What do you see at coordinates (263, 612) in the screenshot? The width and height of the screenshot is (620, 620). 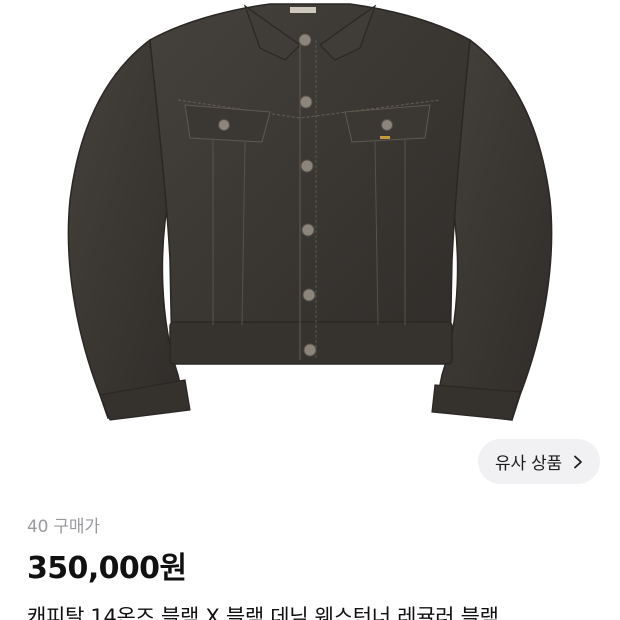 I see `product-title: 캐피탈 14온즈 블랙 X 블랙 데님 웨스턴너 레귤러 블랙` at bounding box center [263, 612].